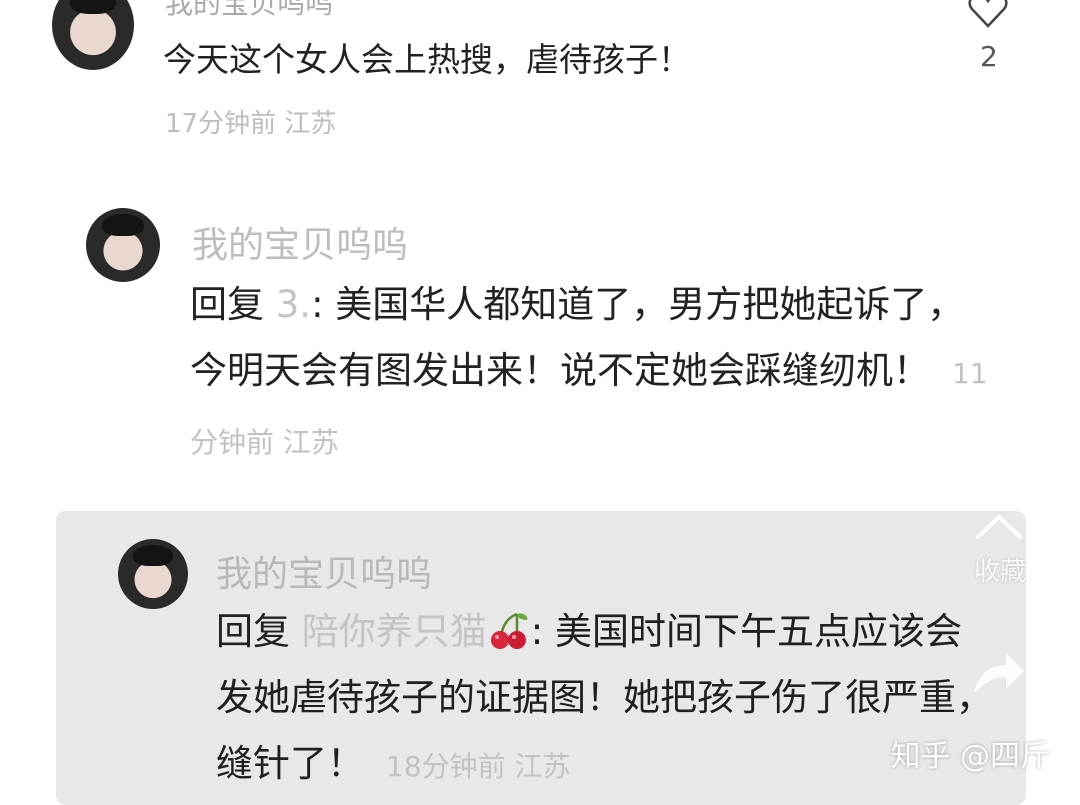 The width and height of the screenshot is (1080, 805). I want to click on comment-meta: 17分钟前 江苏, so click(250, 121).